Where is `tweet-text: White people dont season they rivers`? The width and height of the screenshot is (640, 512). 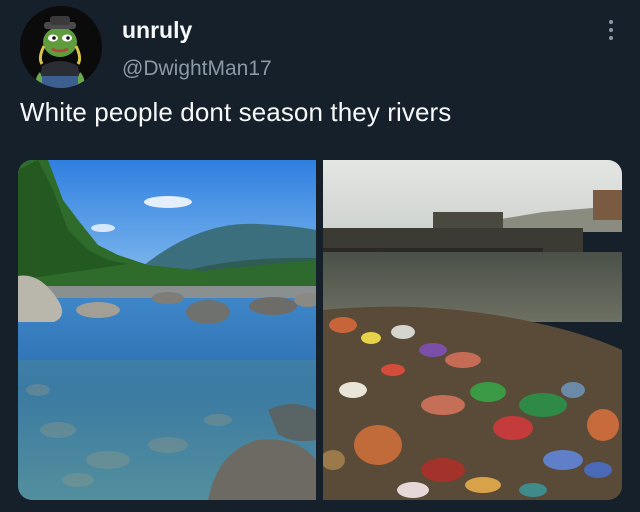
tweet-text: White people dont season they rivers is located at coordinates (236, 112).